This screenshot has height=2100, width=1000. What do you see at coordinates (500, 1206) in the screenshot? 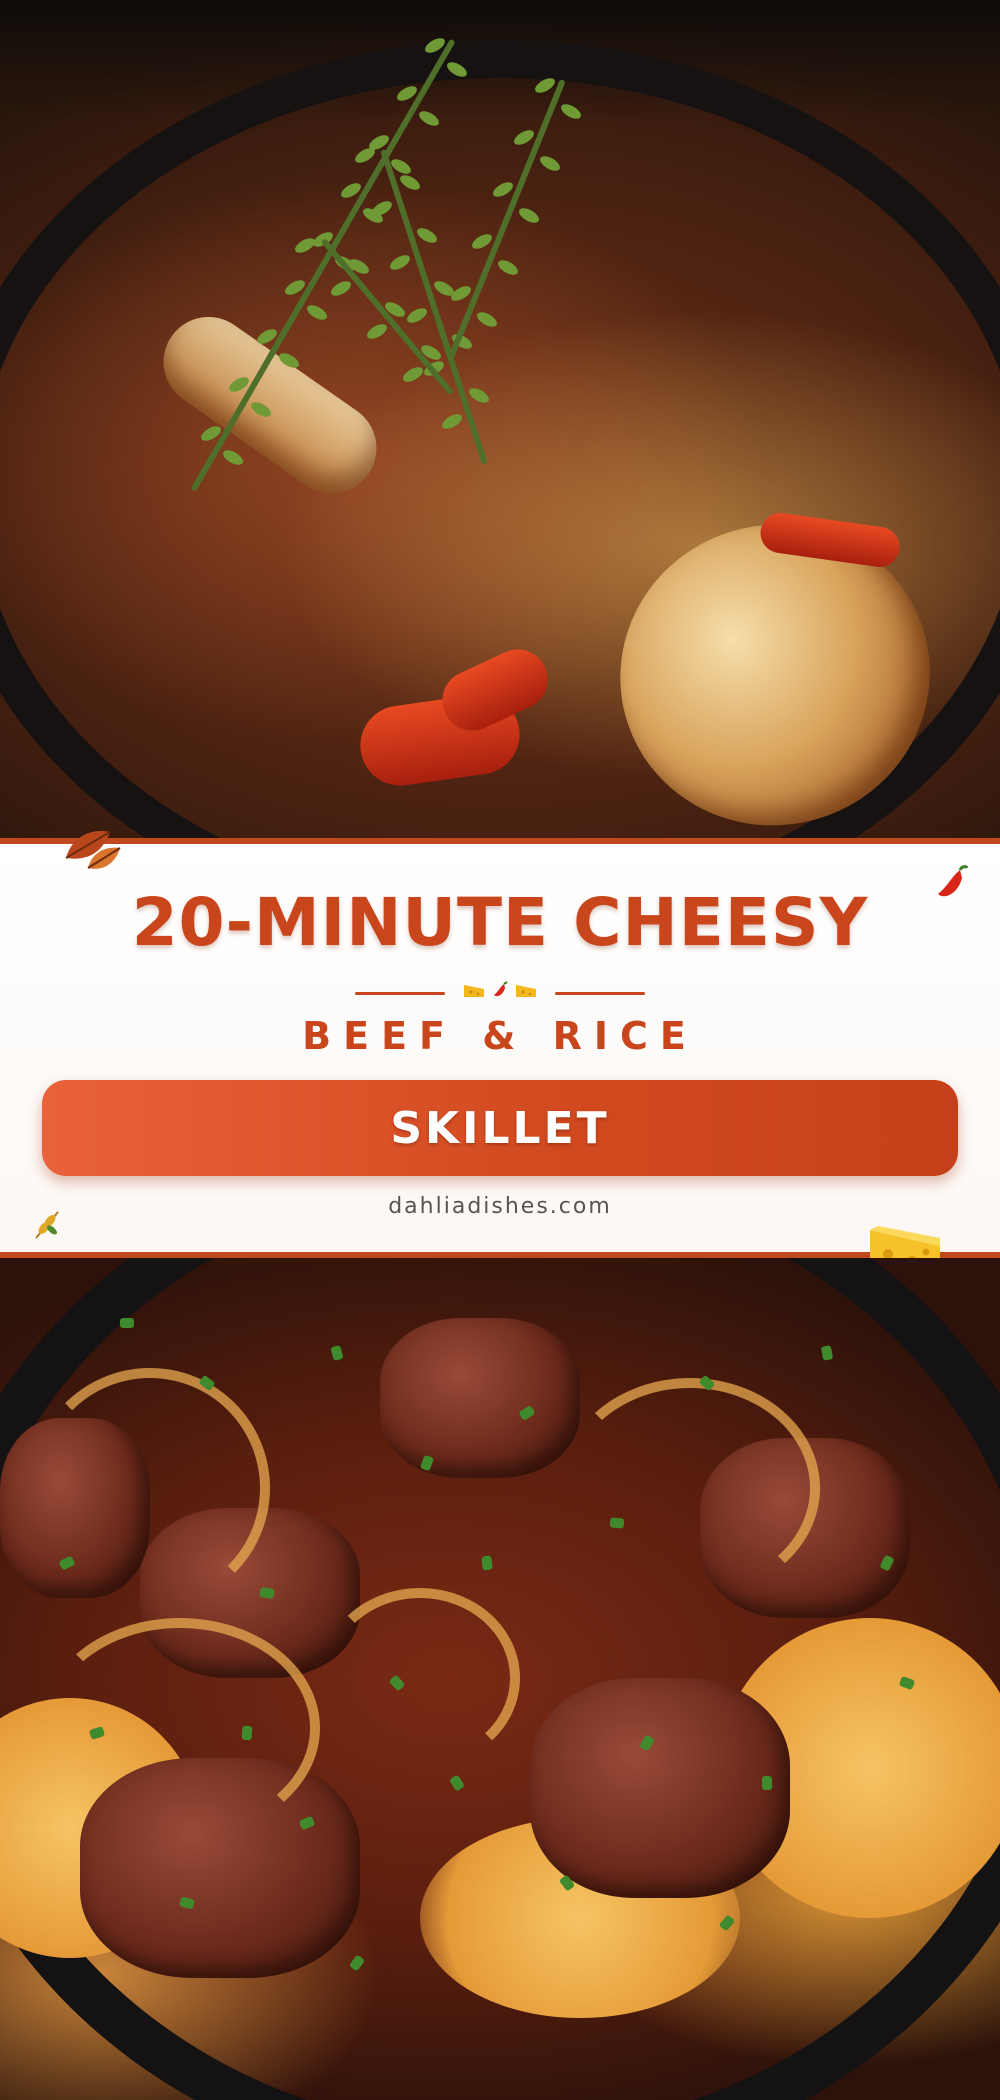
I see `website-url: dahliadishes.com` at bounding box center [500, 1206].